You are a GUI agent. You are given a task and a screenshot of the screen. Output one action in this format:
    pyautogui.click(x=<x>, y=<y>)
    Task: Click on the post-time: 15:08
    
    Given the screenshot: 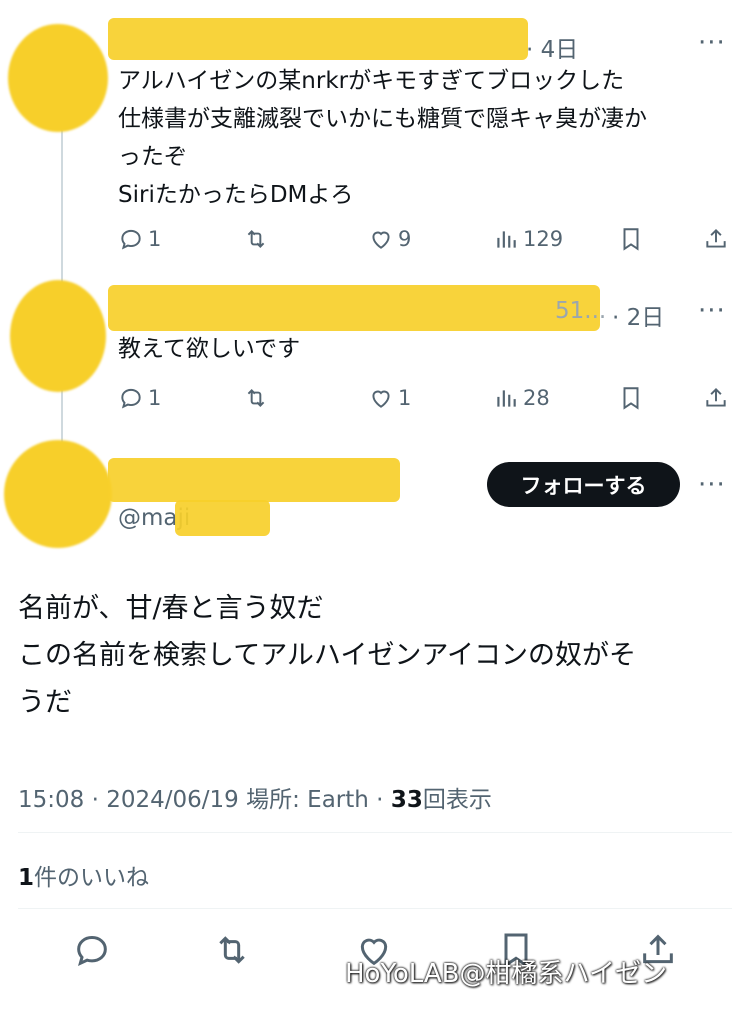 What is the action you would take?
    pyautogui.click(x=51, y=800)
    